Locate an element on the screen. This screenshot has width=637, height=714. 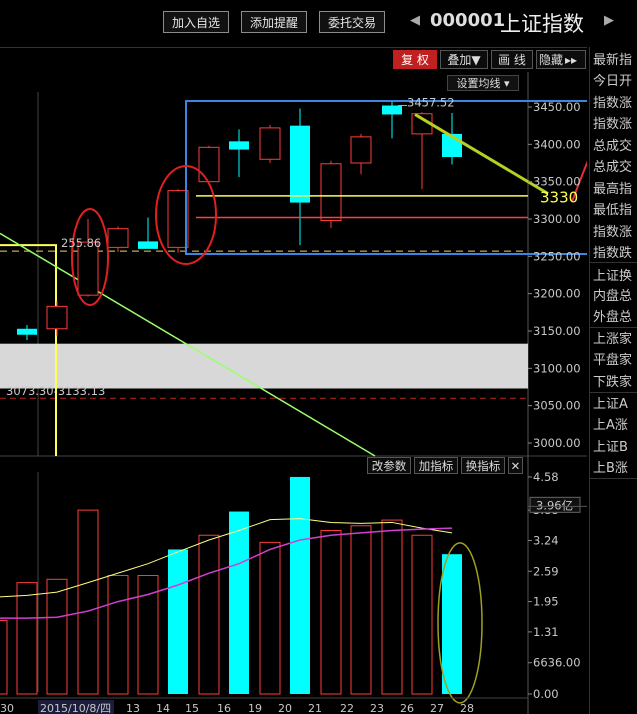
price-tick-label: 3450.00 is located at coordinates (557, 107).